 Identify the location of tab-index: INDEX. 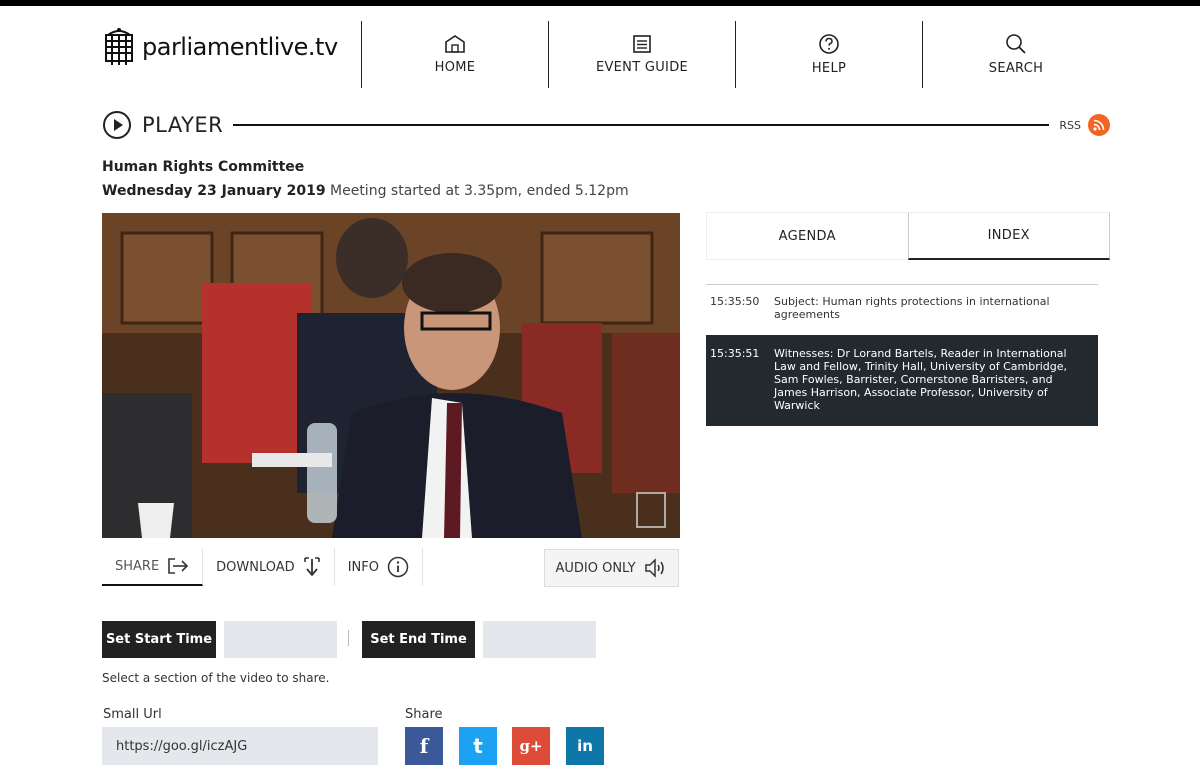
(1008, 236).